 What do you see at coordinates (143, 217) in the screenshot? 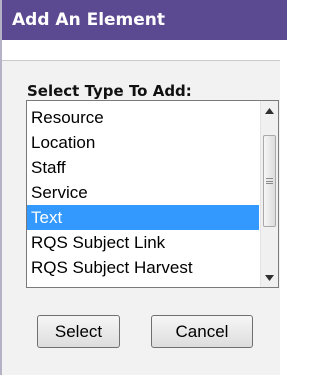
I see `list-option-text: Text` at bounding box center [143, 217].